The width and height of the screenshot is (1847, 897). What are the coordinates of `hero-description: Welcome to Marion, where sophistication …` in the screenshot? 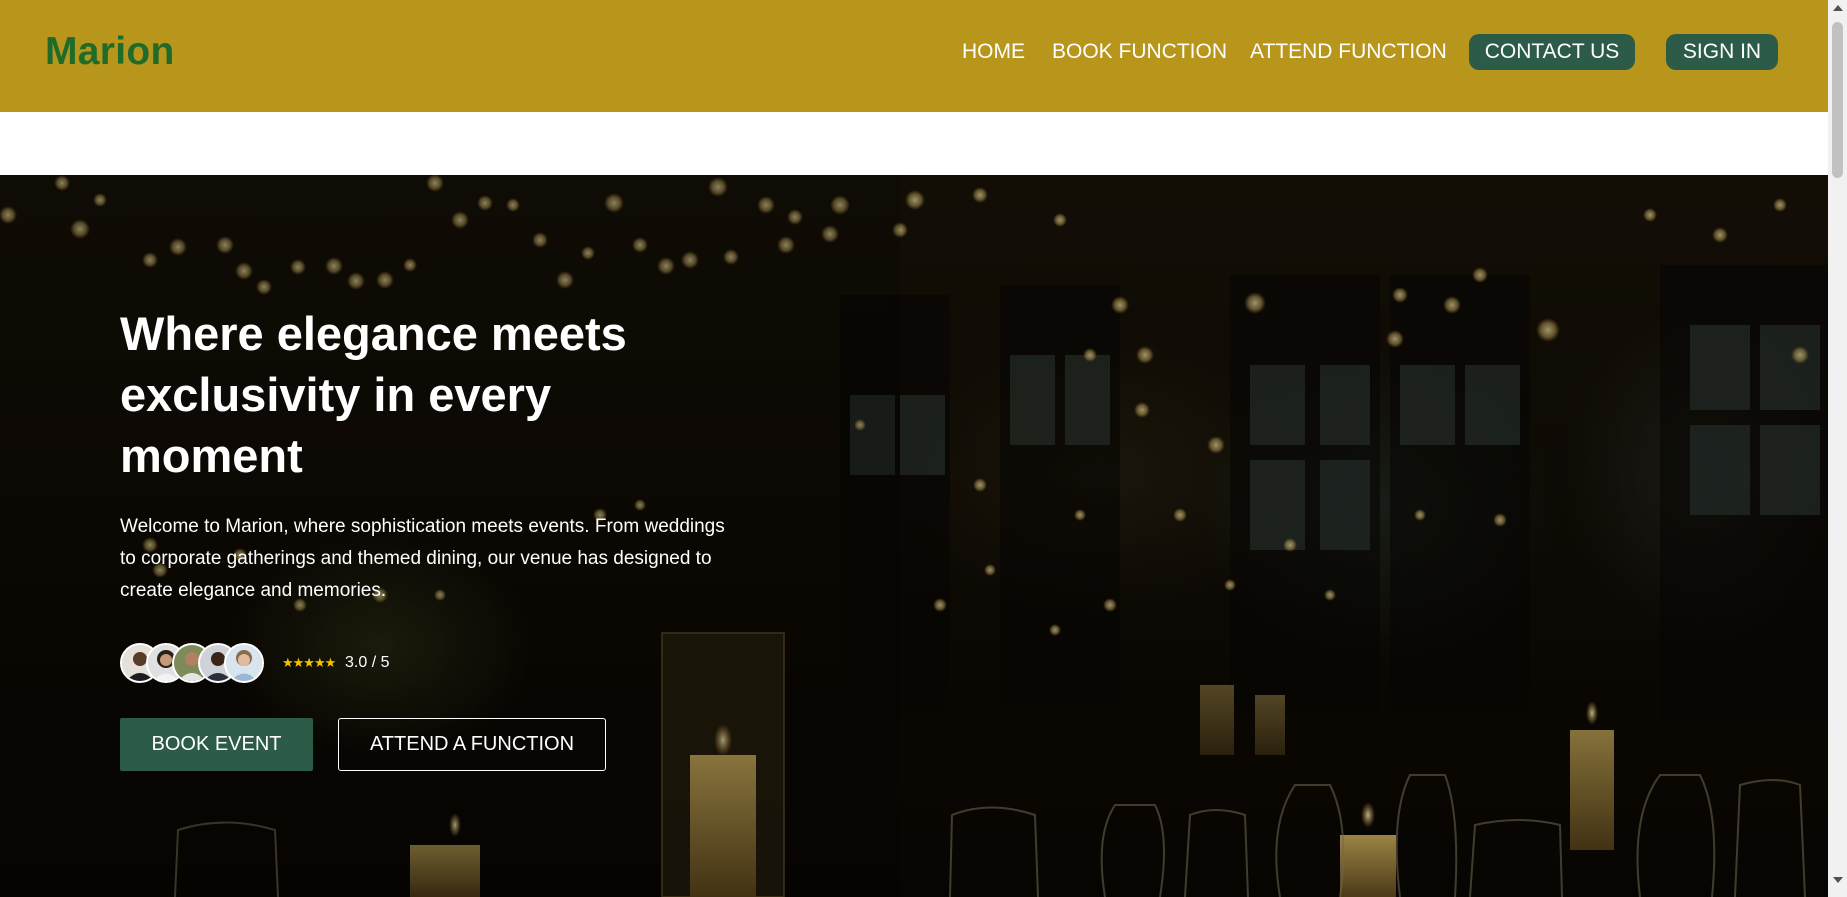 It's located at (422, 558).